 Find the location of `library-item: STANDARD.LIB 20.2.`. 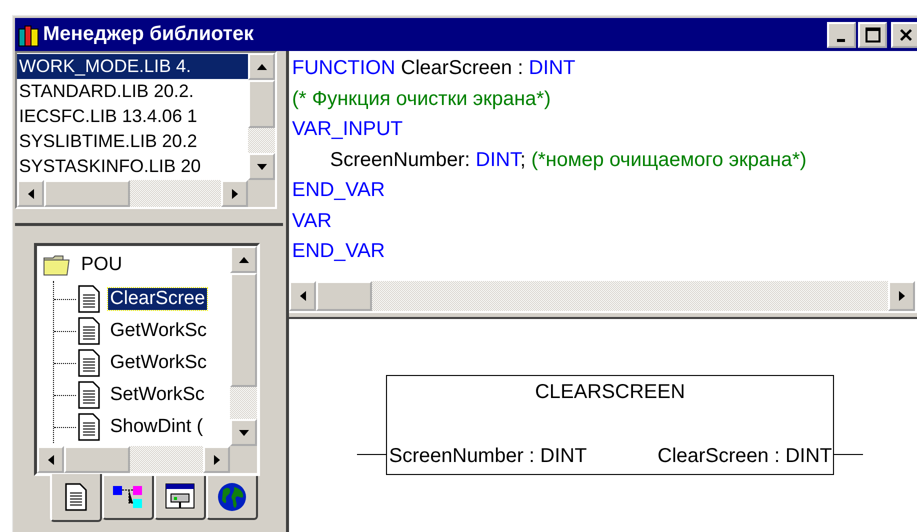

library-item: STANDARD.LIB 20.2. is located at coordinates (132, 91).